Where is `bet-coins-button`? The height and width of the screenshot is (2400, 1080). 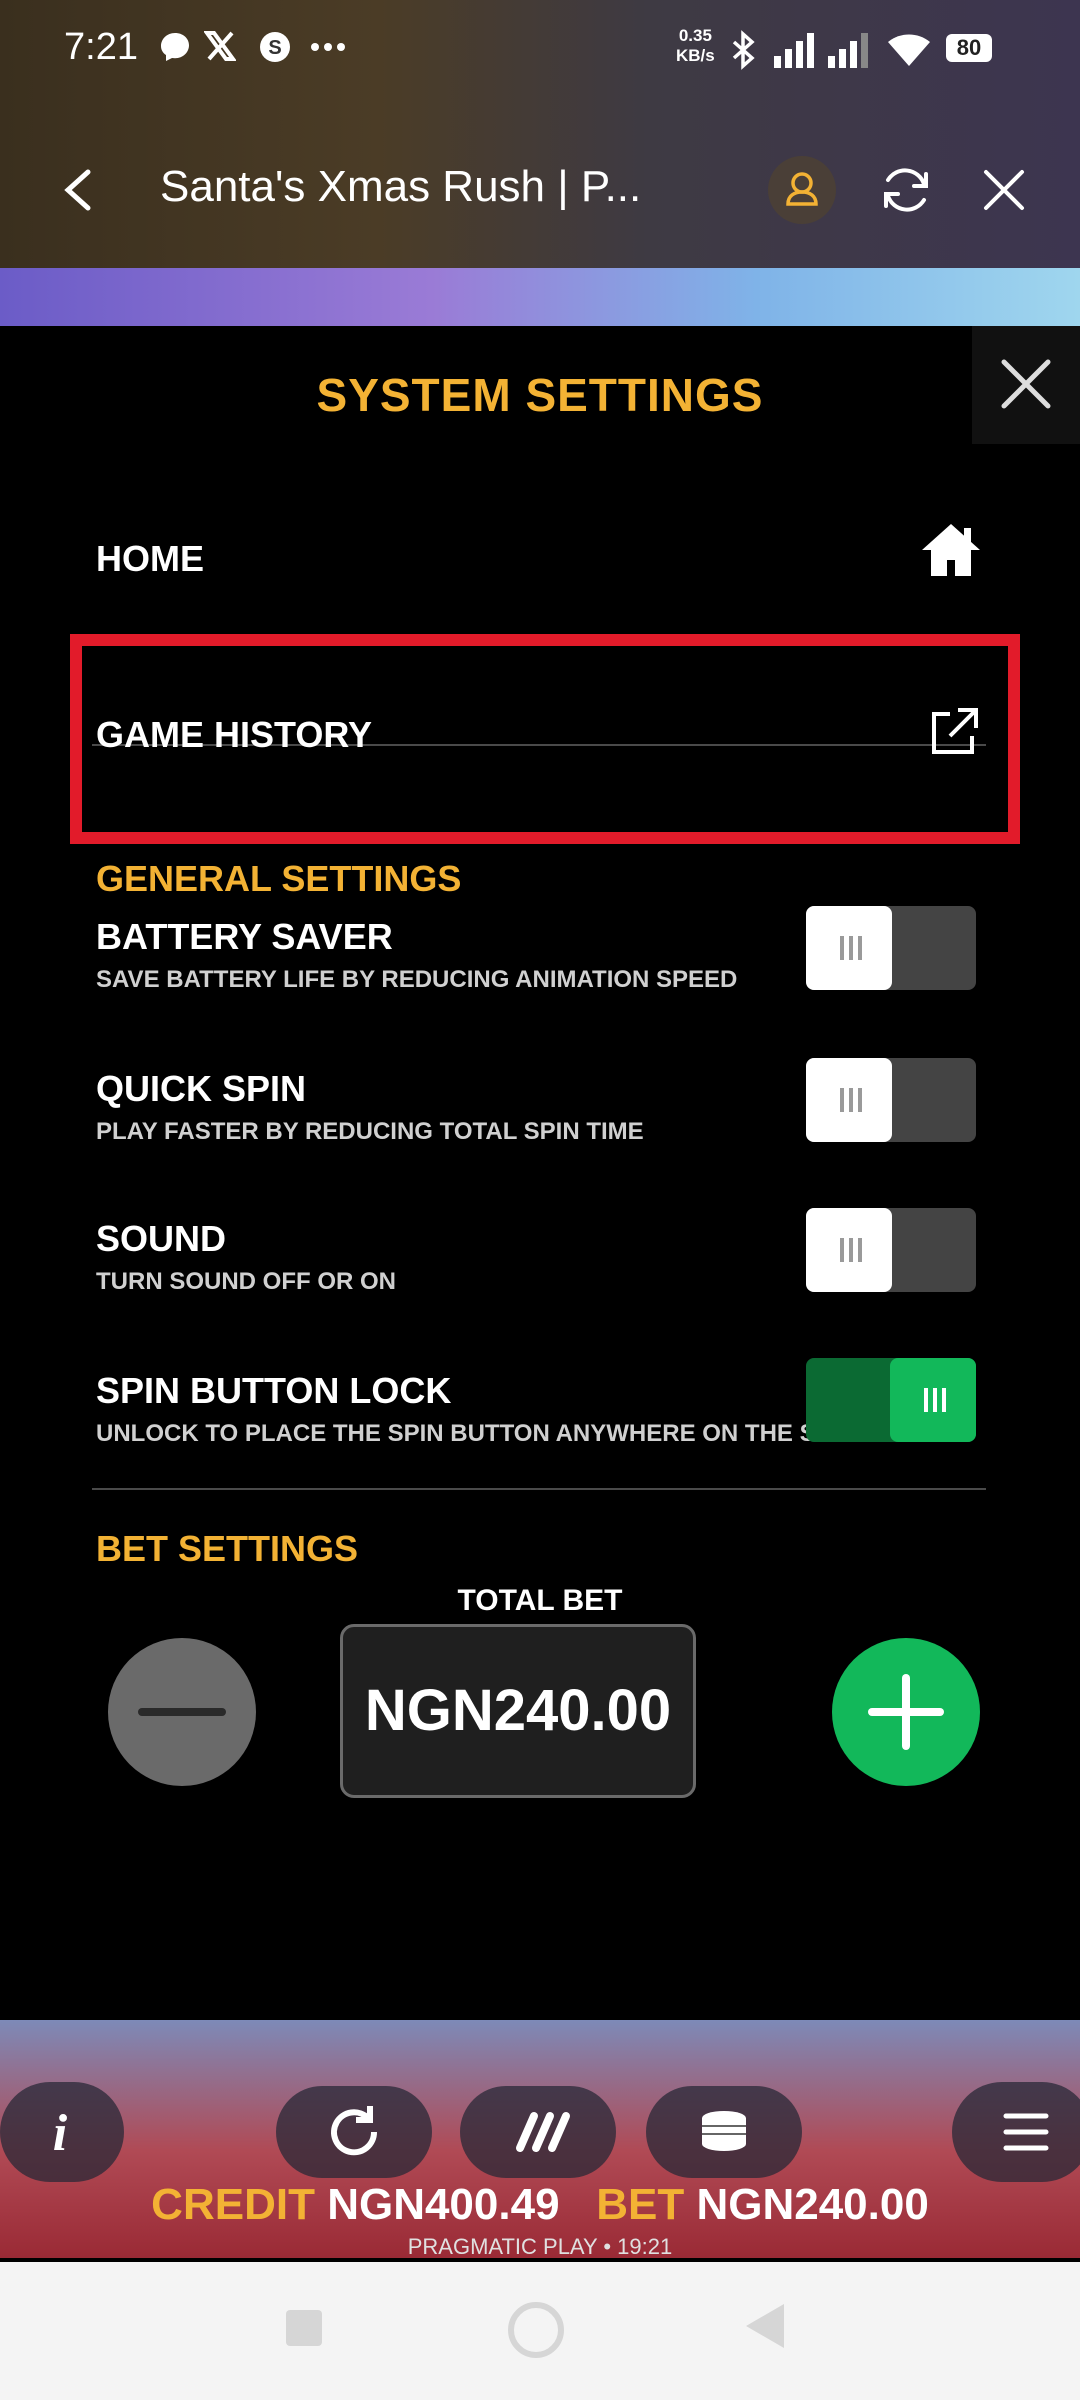
bet-coins-button is located at coordinates (724, 2132).